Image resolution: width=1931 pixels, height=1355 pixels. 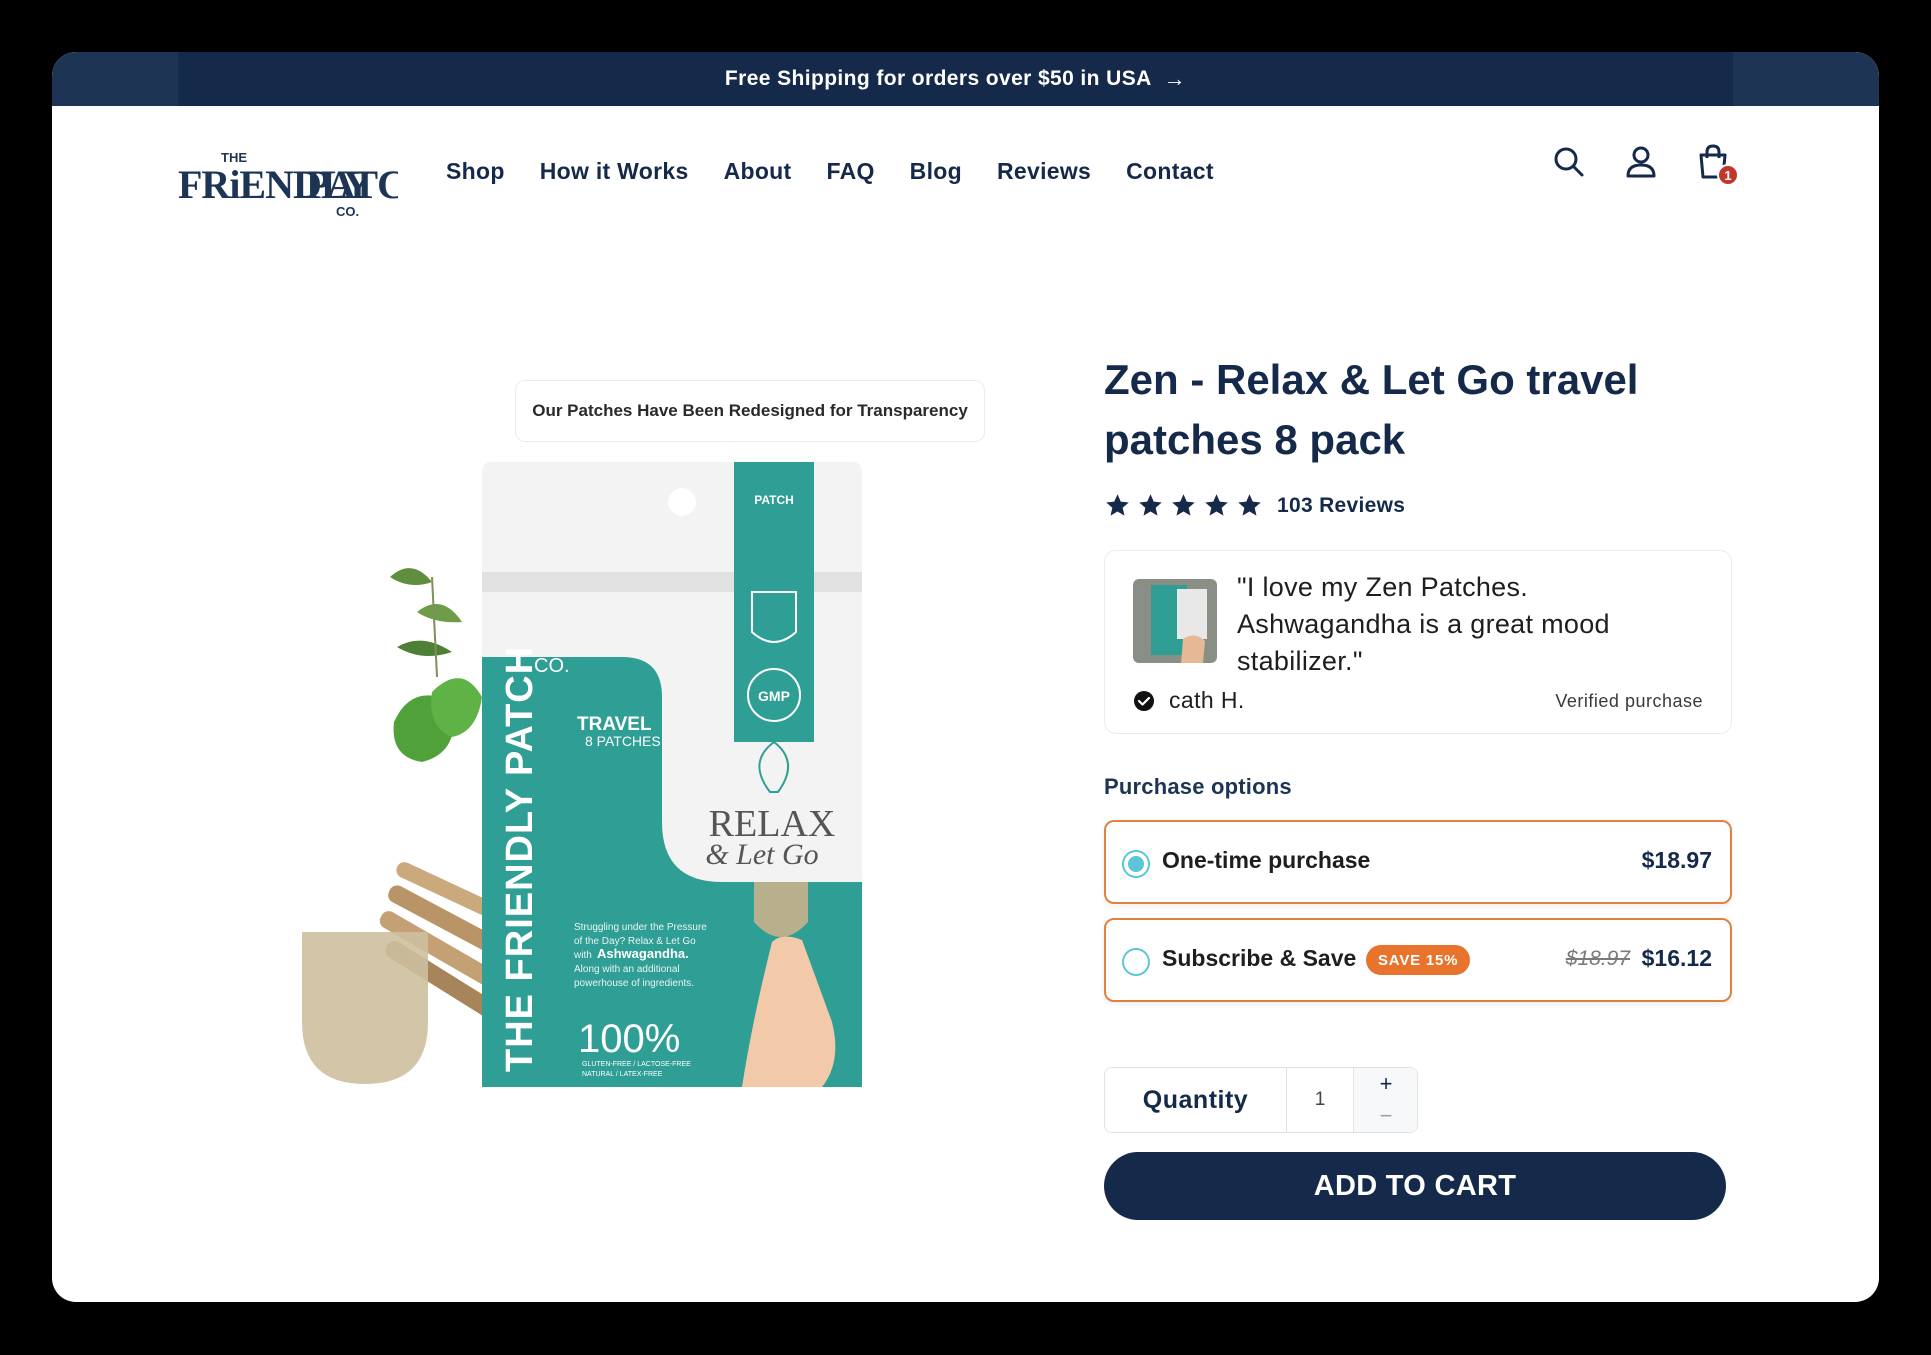 I want to click on verified-purchase-label: Verified purchase, so click(x=1629, y=701).